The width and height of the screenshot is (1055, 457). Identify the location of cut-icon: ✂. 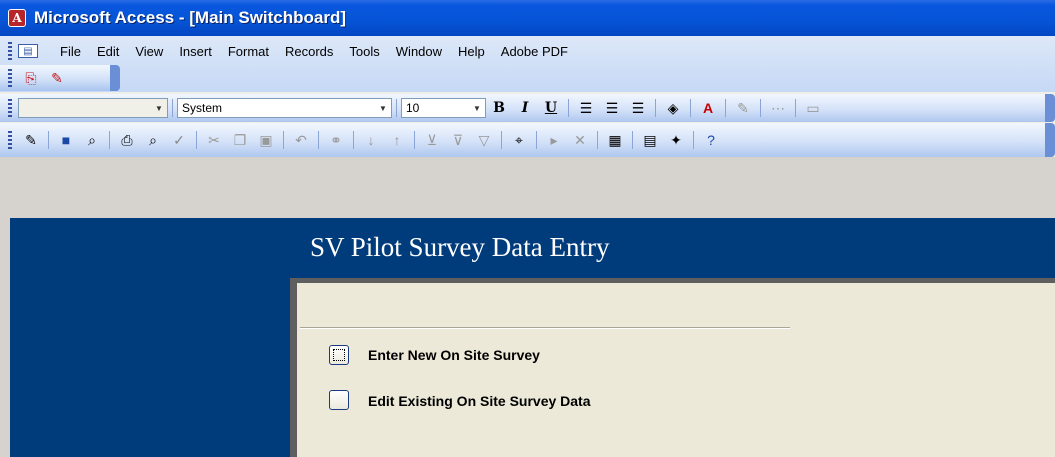
(214, 140).